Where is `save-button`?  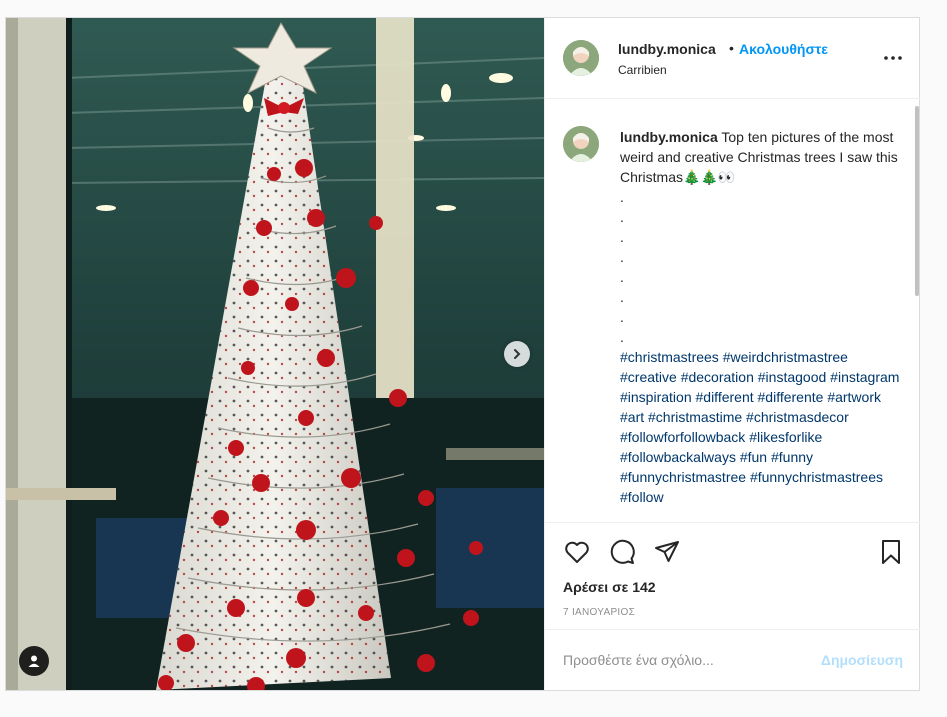 save-button is located at coordinates (891, 552).